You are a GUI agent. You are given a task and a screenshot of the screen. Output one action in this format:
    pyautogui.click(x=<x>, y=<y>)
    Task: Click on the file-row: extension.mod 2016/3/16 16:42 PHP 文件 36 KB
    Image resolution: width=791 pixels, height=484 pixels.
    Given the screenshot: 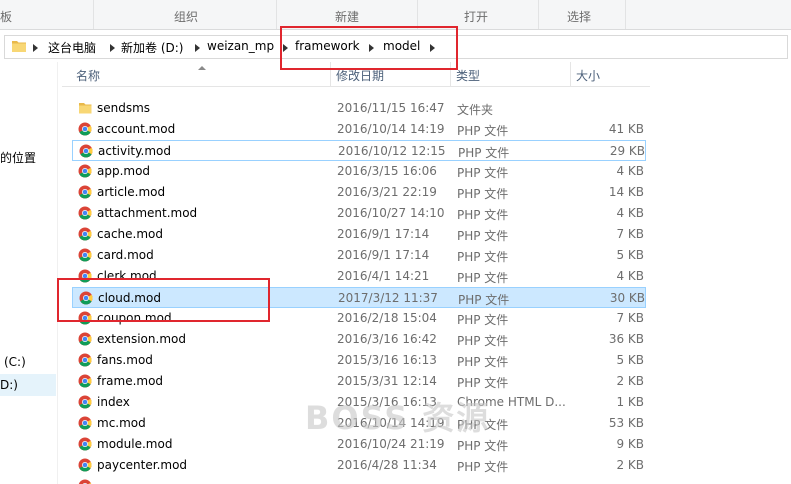 What is the action you would take?
    pyautogui.click(x=359, y=339)
    